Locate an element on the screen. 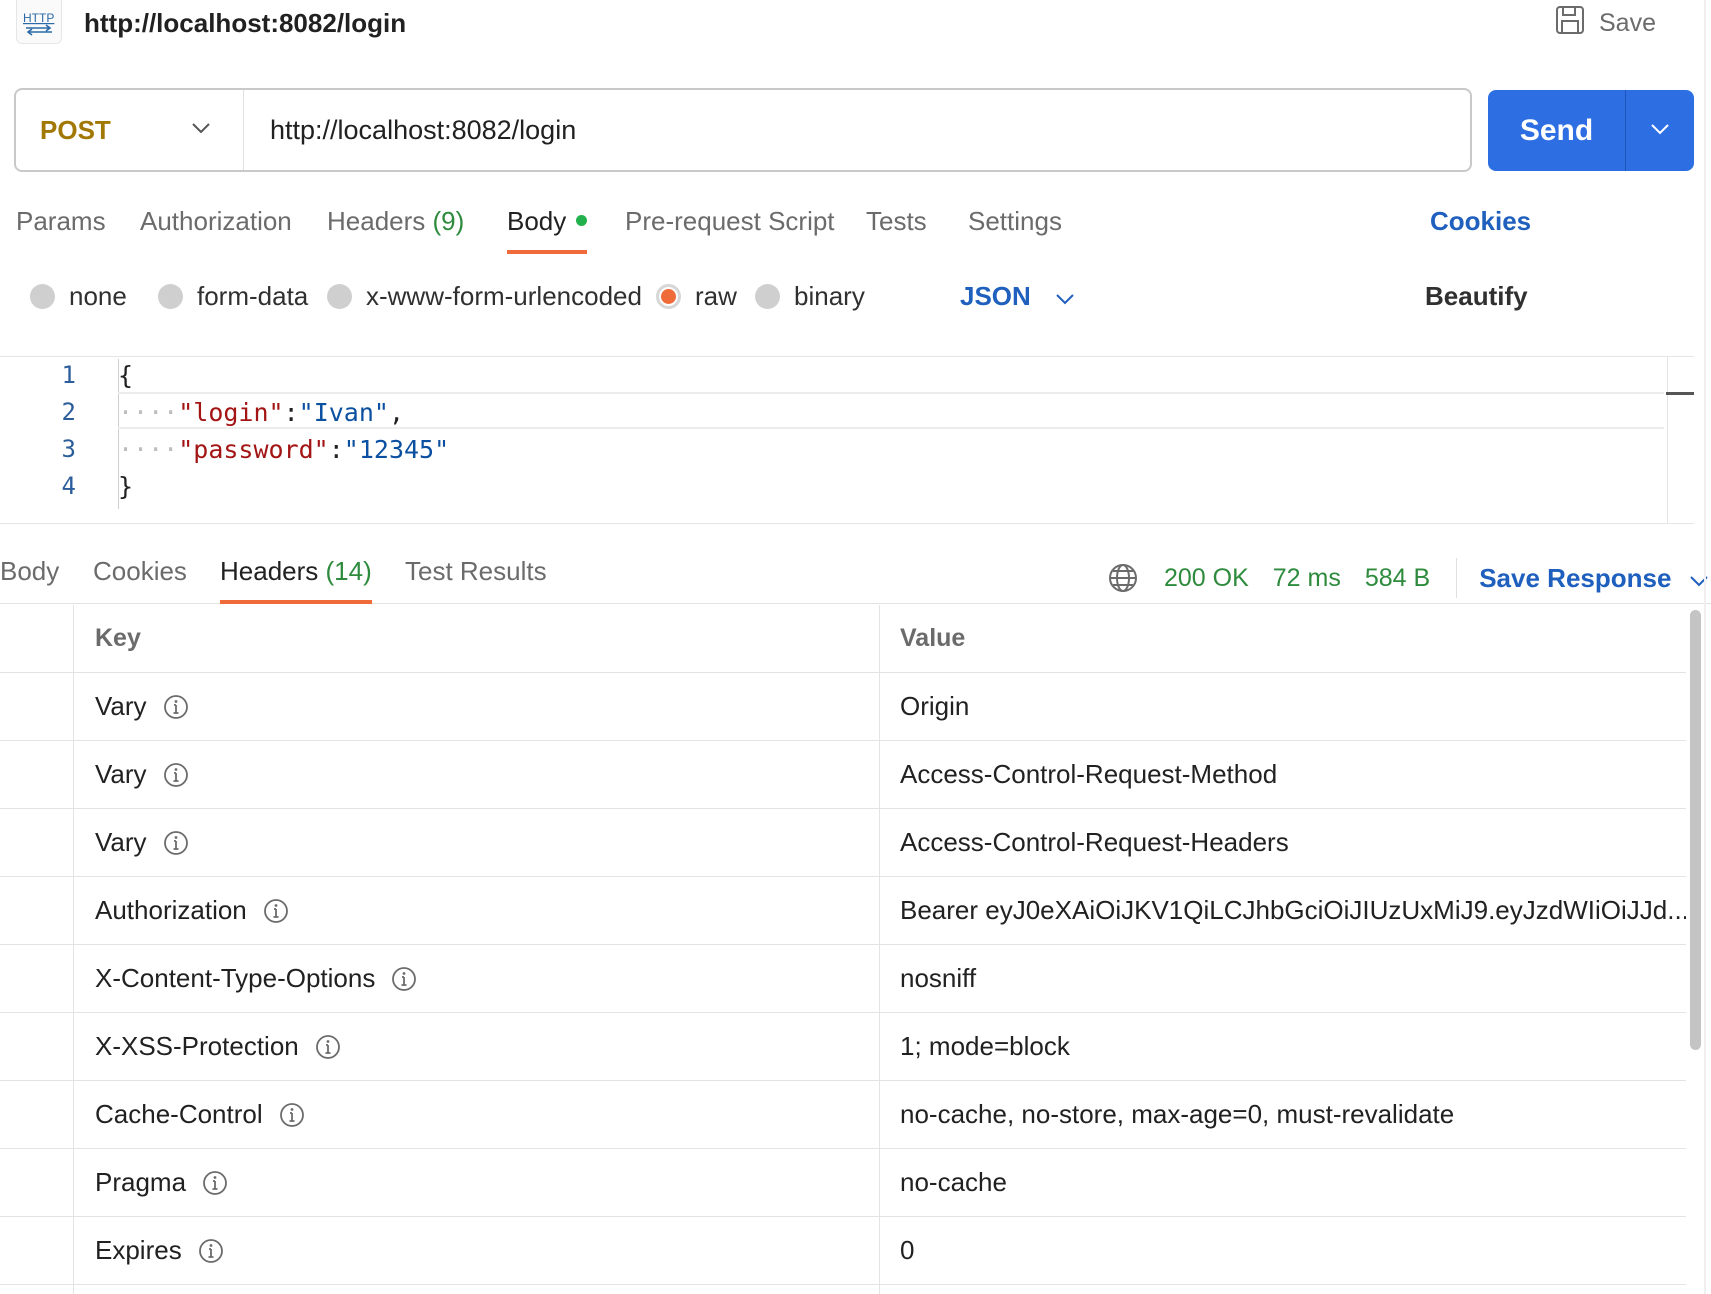 This screenshot has width=1711, height=1294. table-row is located at coordinates (843, 1289).